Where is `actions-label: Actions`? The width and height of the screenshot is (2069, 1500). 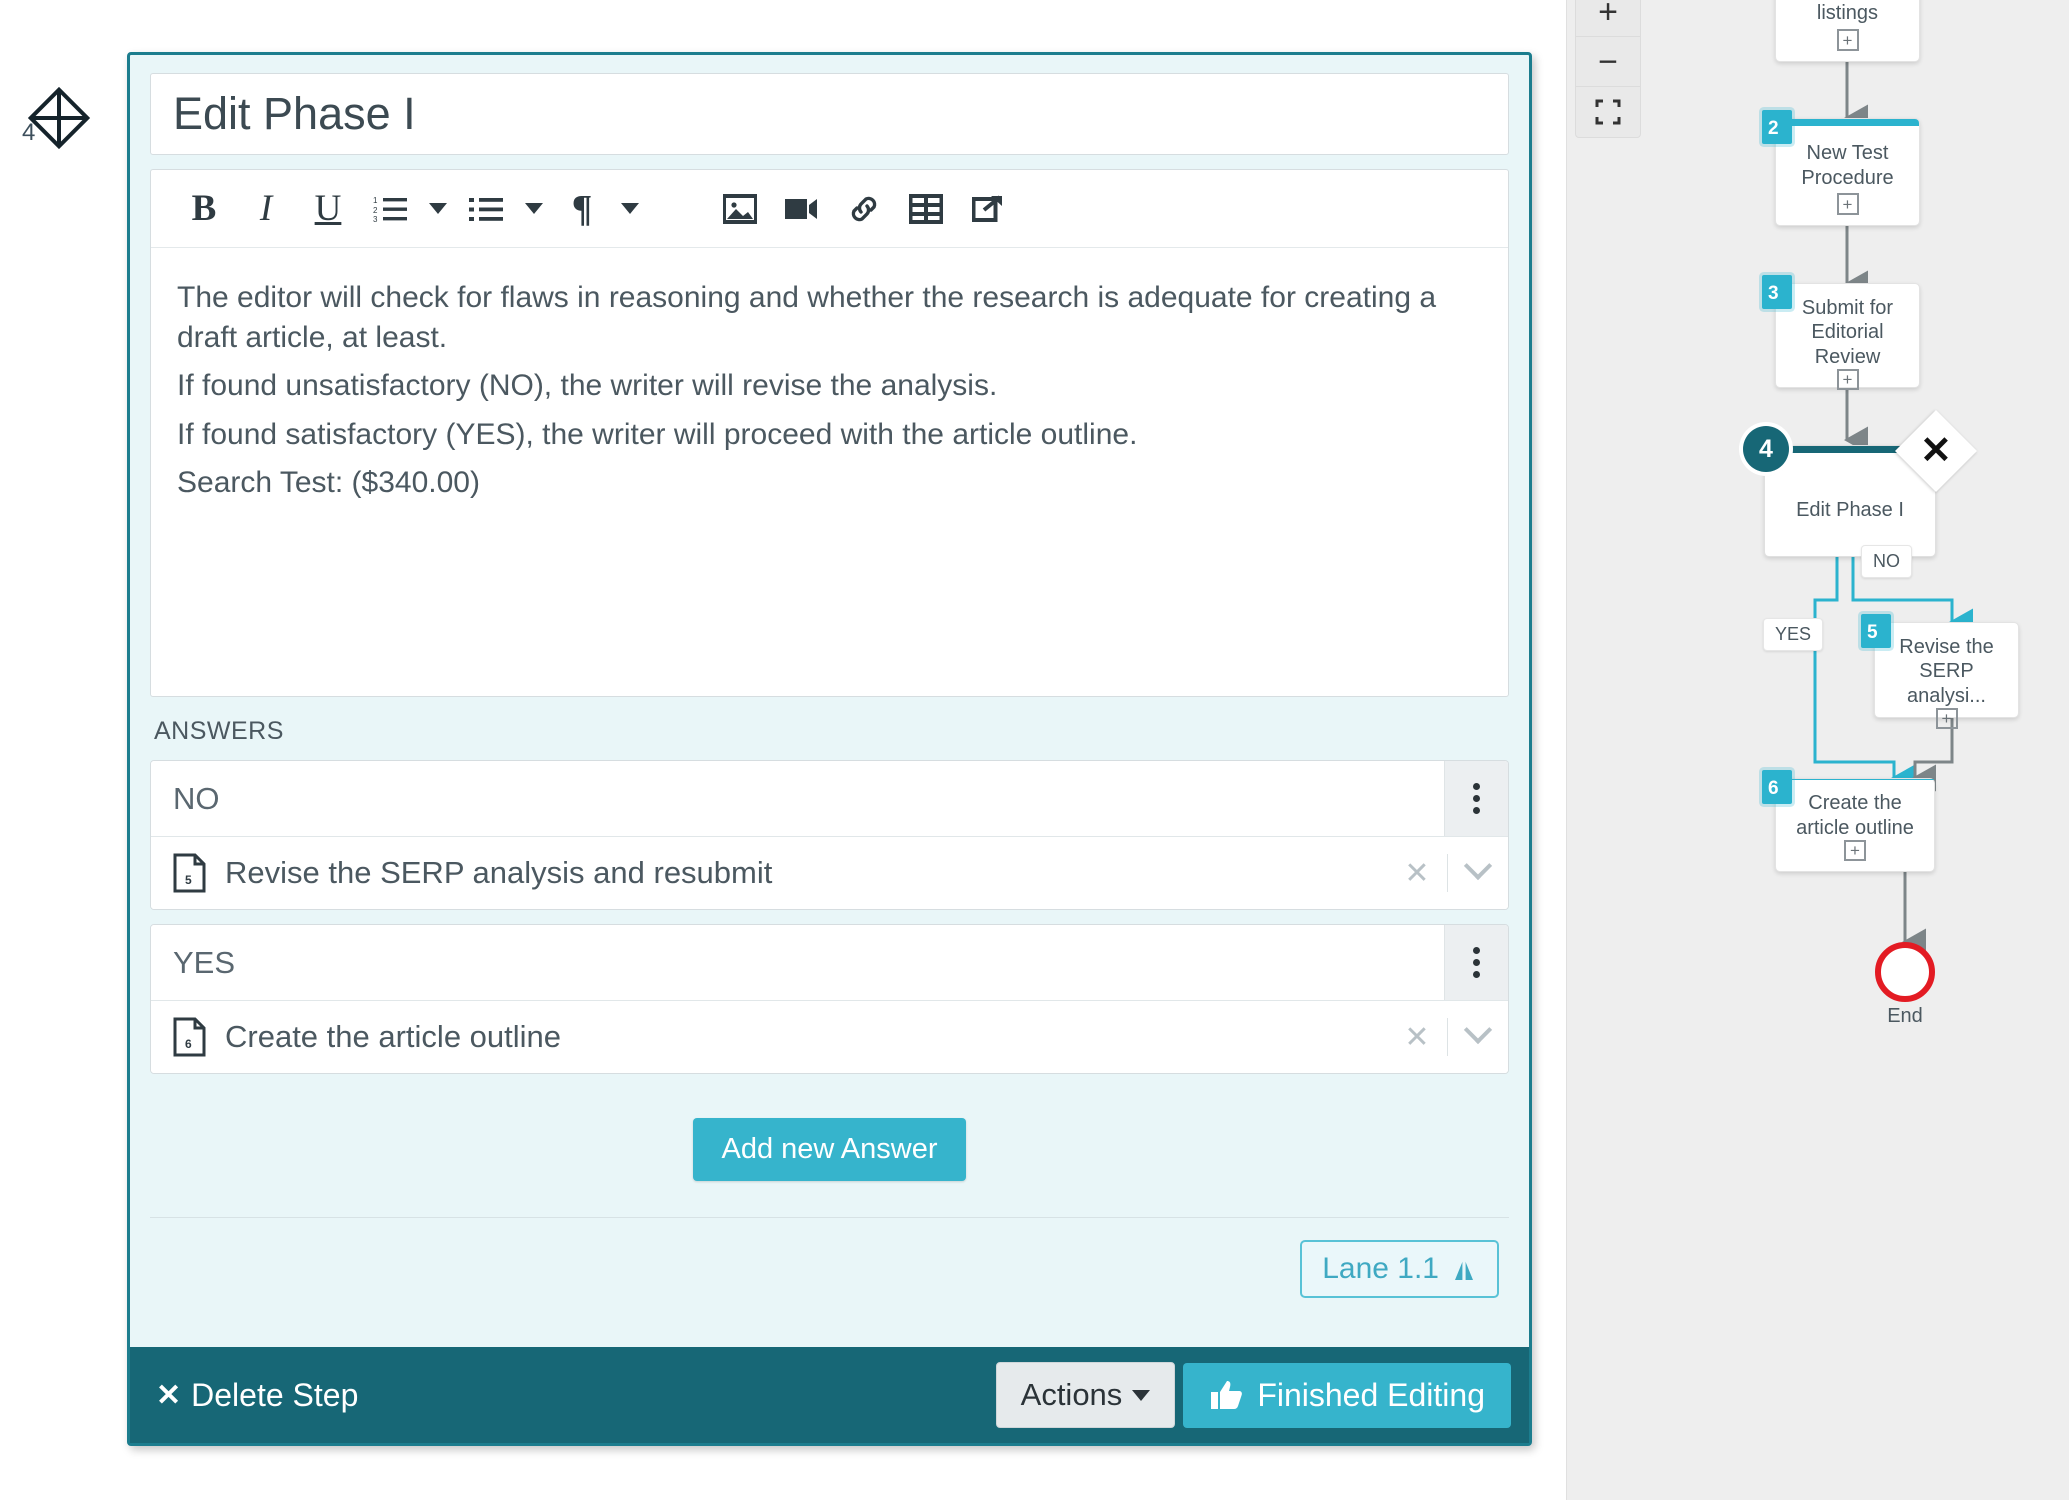 actions-label: Actions is located at coordinates (1071, 1394).